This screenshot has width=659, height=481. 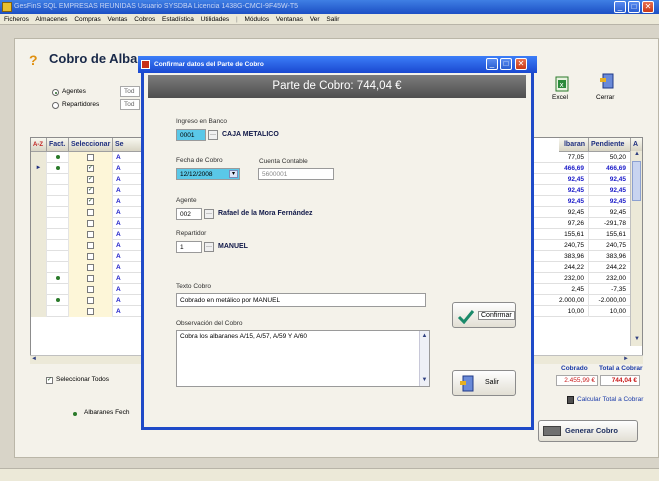 What do you see at coordinates (562, 84) in the screenshot?
I see `excel-icon: x` at bounding box center [562, 84].